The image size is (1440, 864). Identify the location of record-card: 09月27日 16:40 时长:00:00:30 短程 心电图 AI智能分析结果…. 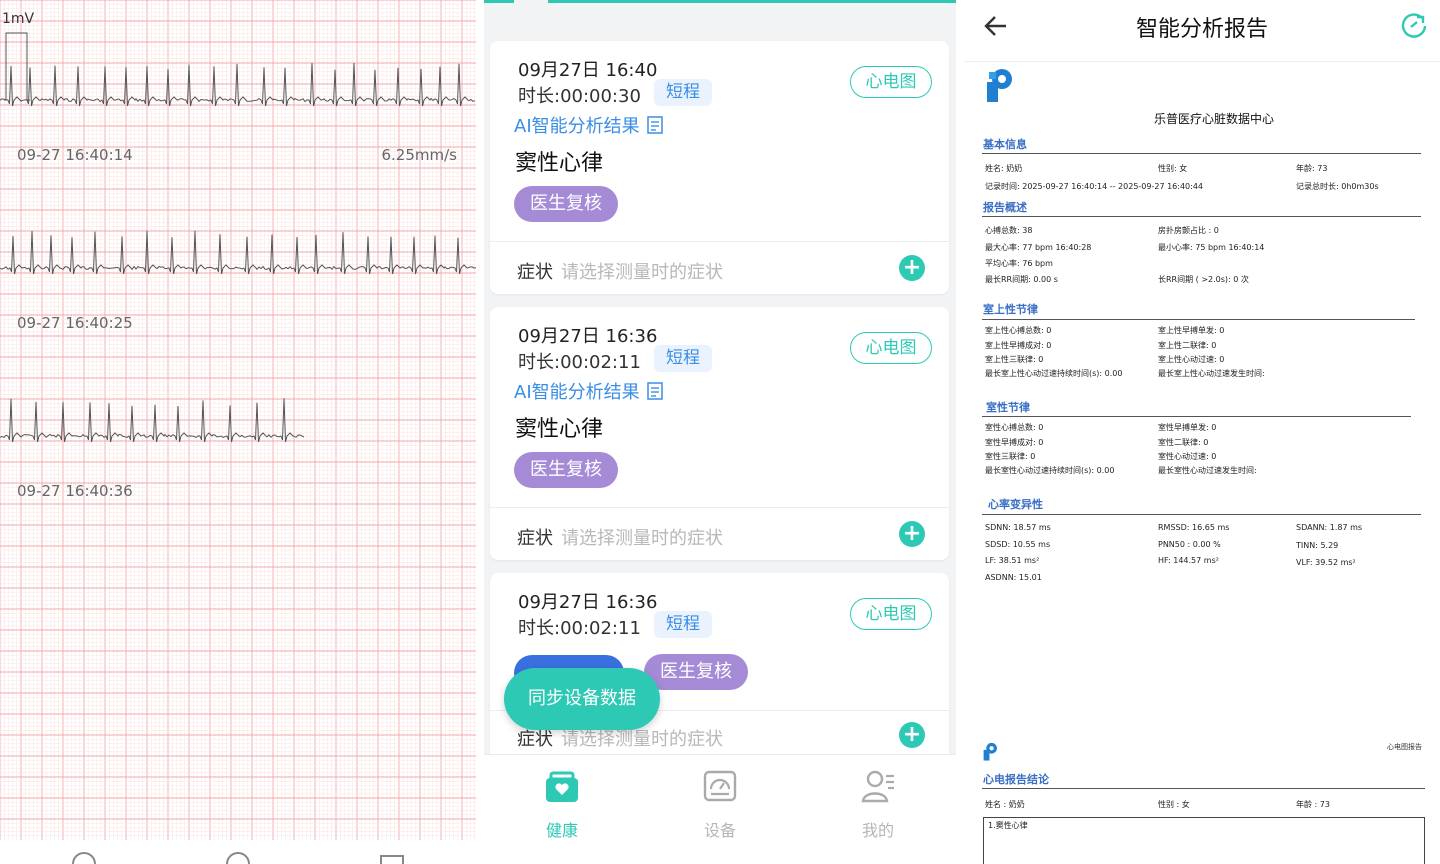
(719, 167).